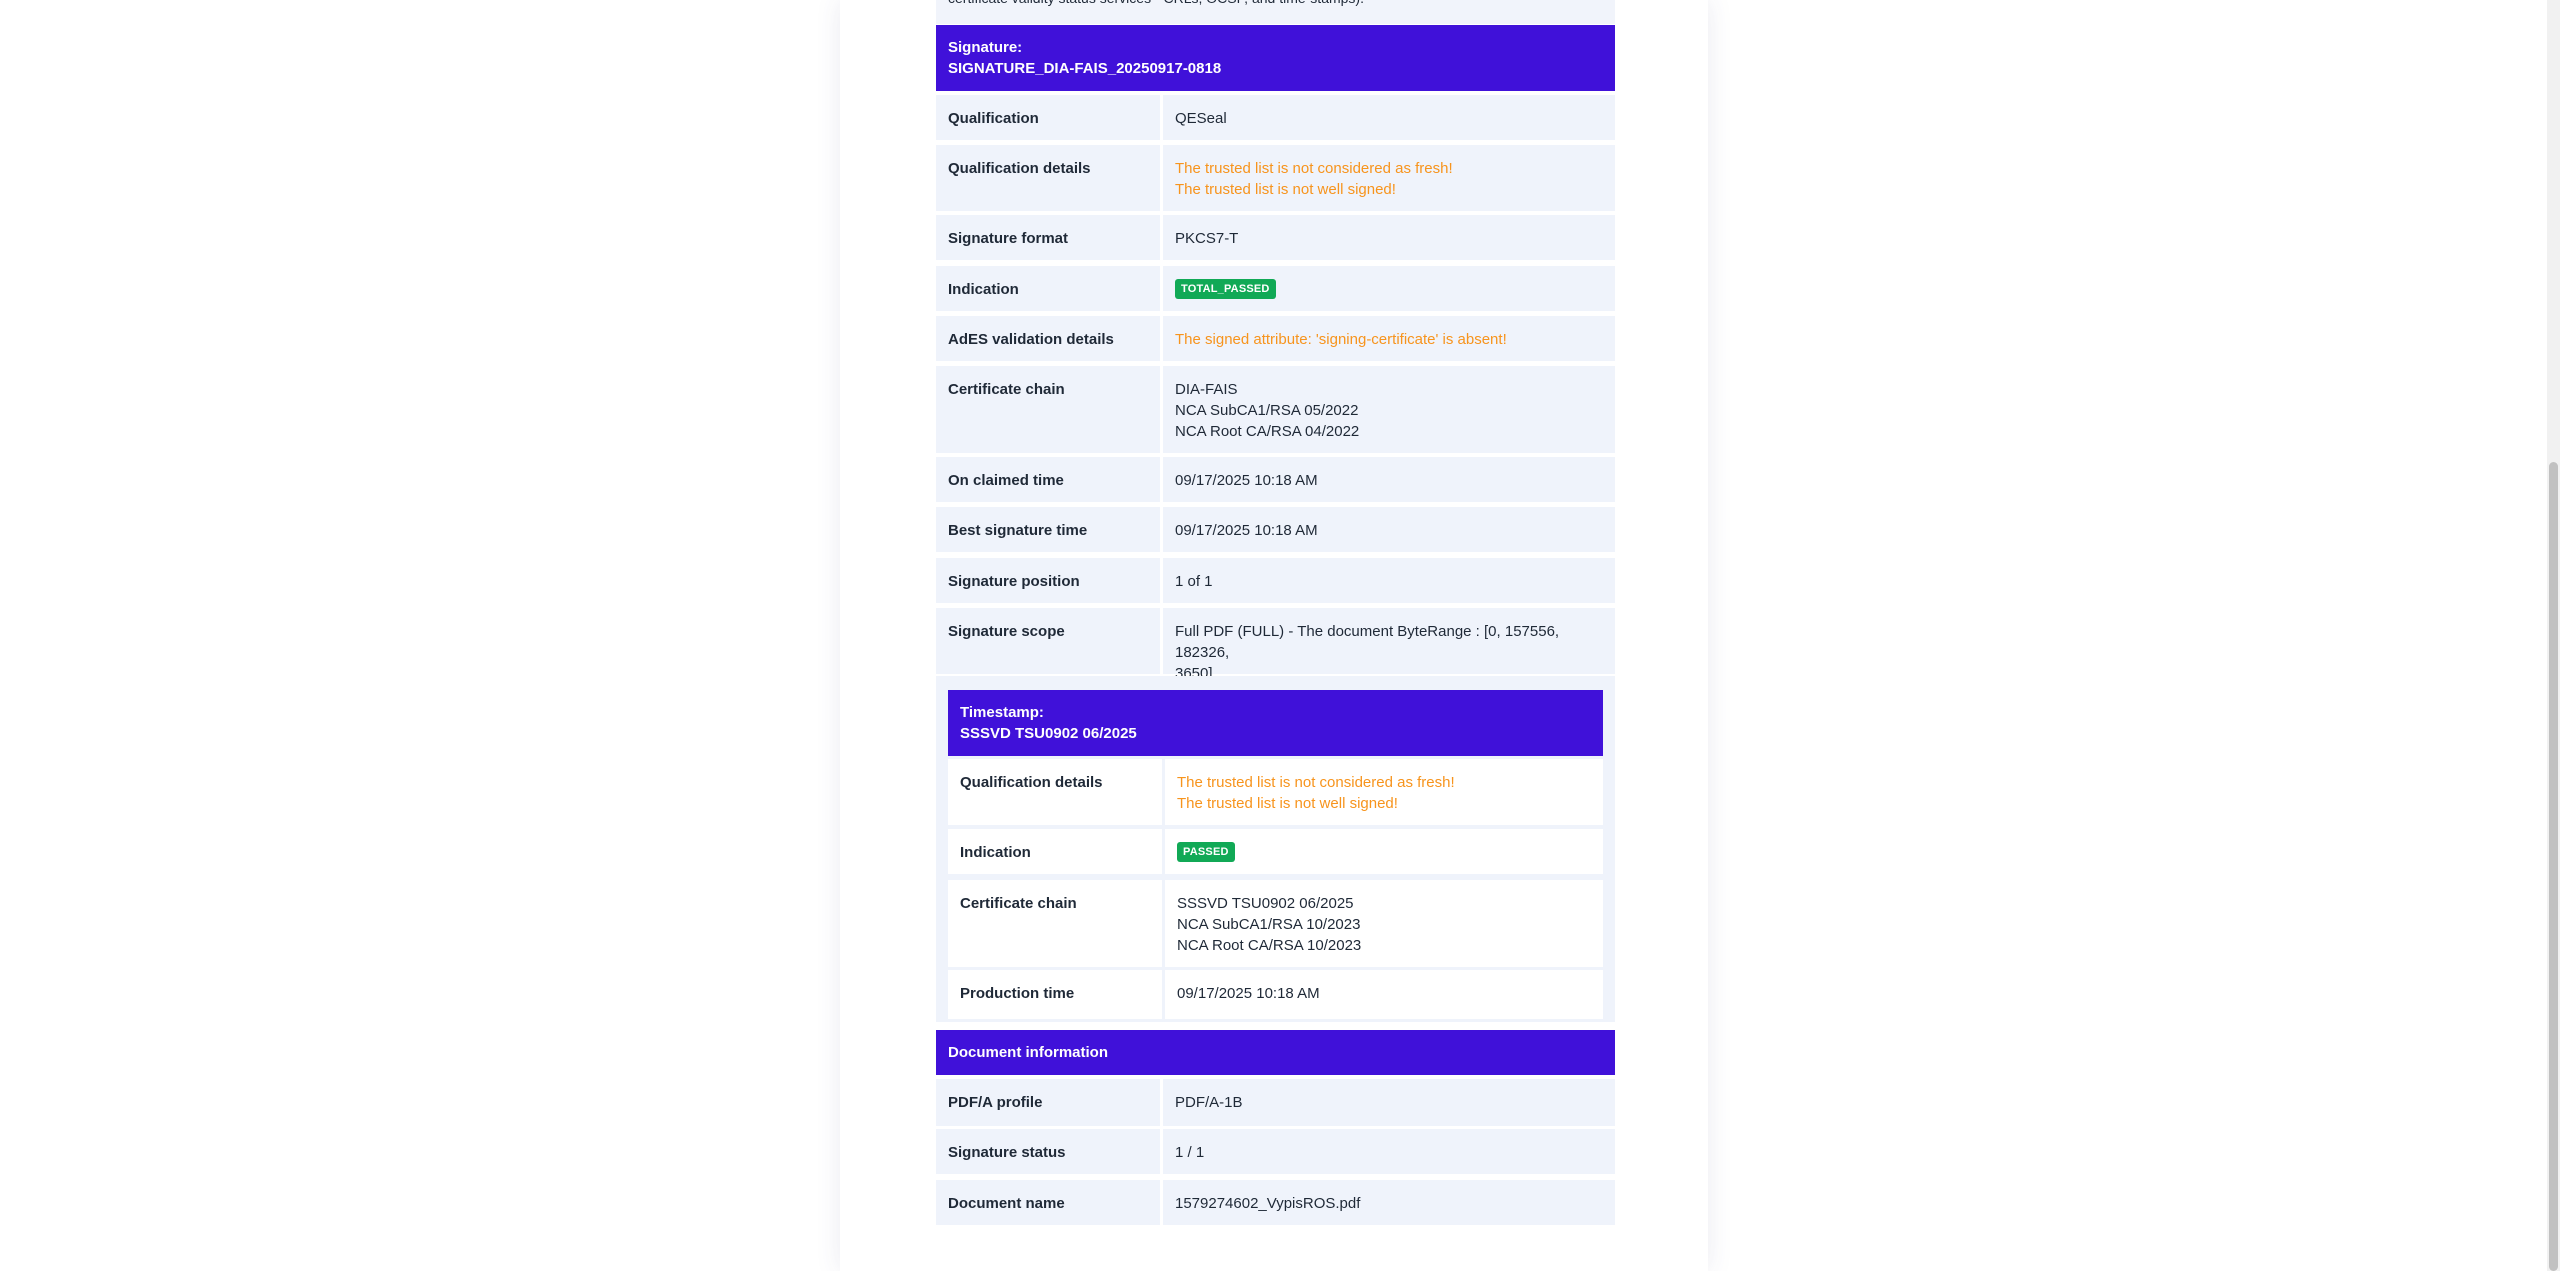 Image resolution: width=2560 pixels, height=1271 pixels. What do you see at coordinates (1268, 1203) in the screenshot?
I see `document-value-line: 1579274602_VypisROS.pdf` at bounding box center [1268, 1203].